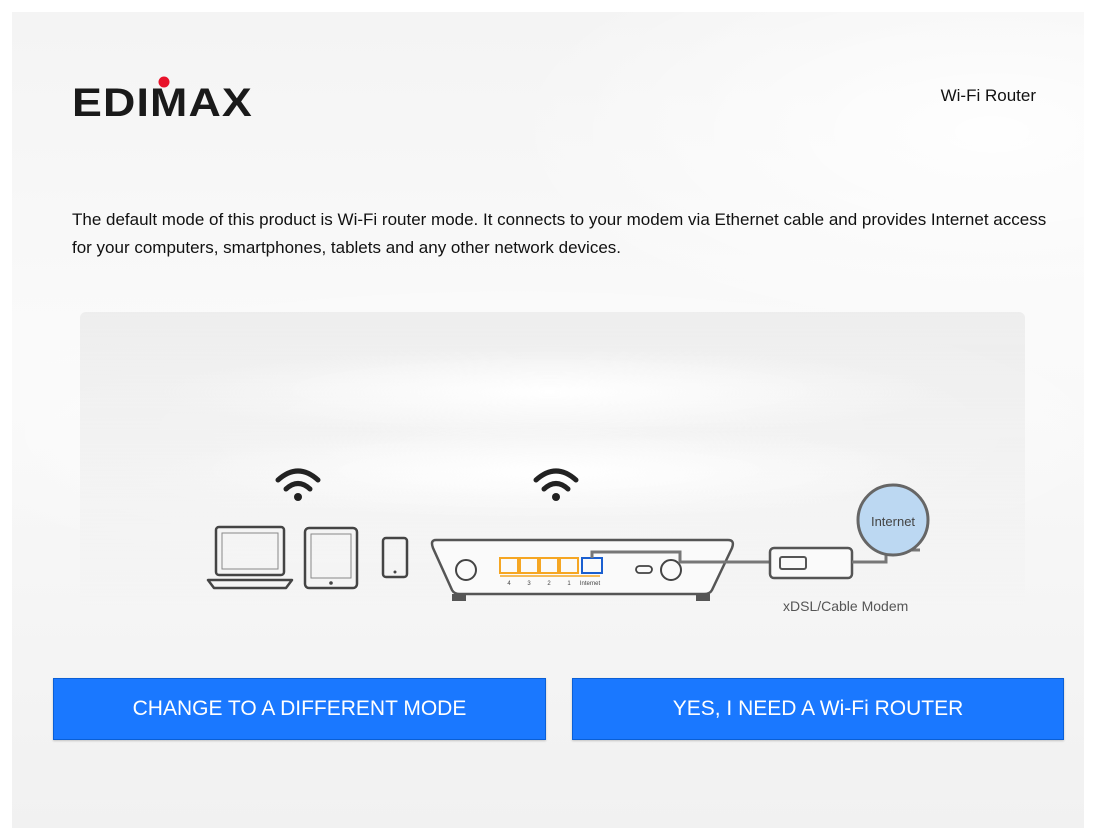 The height and width of the screenshot is (828, 1096). I want to click on confirm-router-mode-button: YES, I NEED A Wi-Fi ROUTER, so click(818, 709).